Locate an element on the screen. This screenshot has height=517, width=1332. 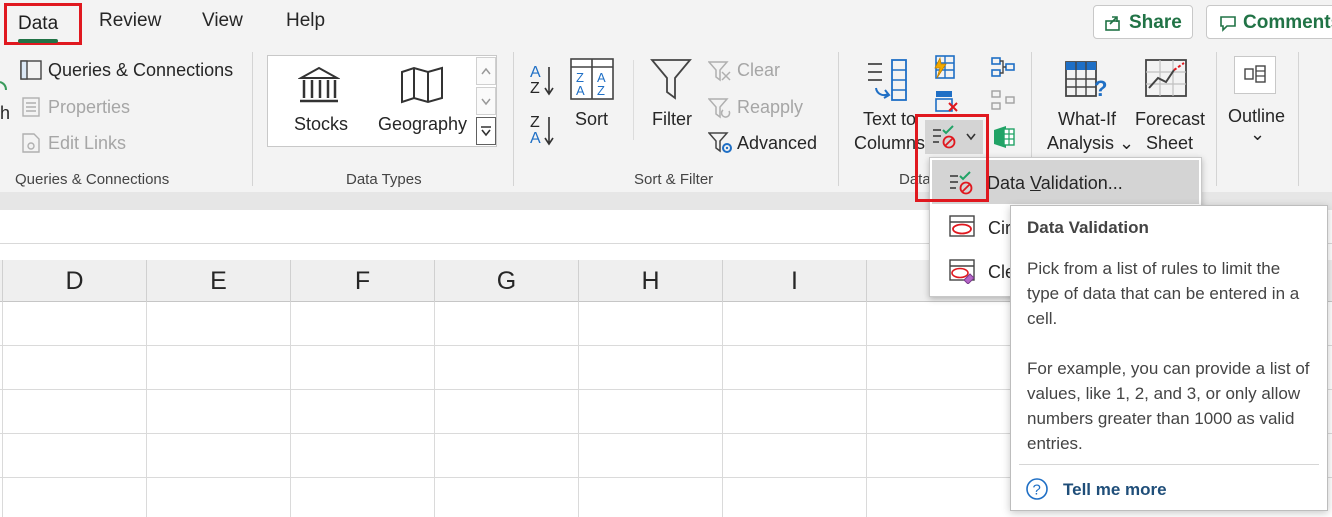
tooltip-title: Data Validation is located at coordinates (1088, 227).